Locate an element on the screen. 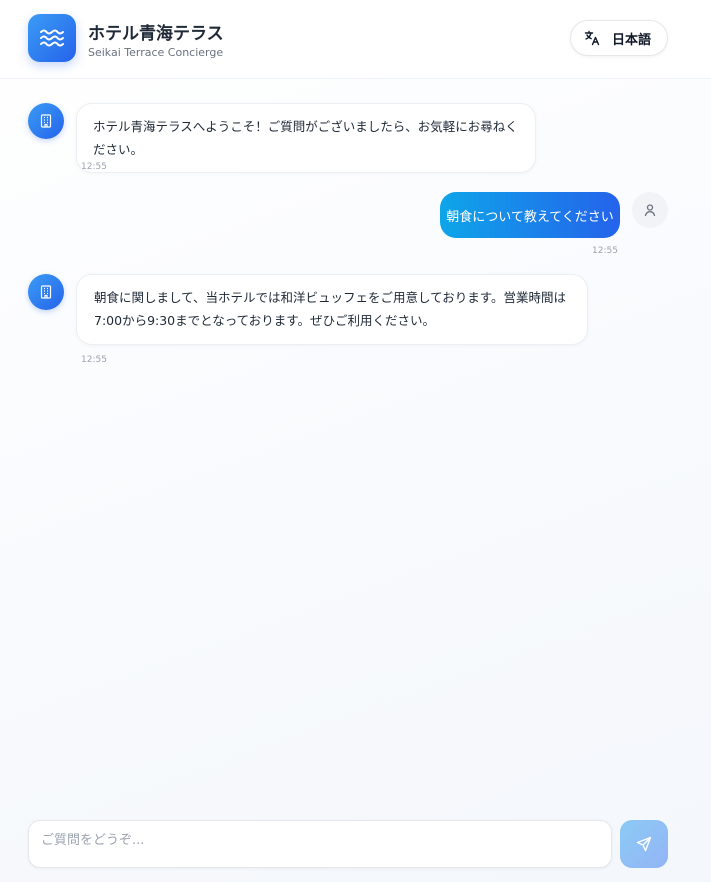  send-icon is located at coordinates (644, 844).